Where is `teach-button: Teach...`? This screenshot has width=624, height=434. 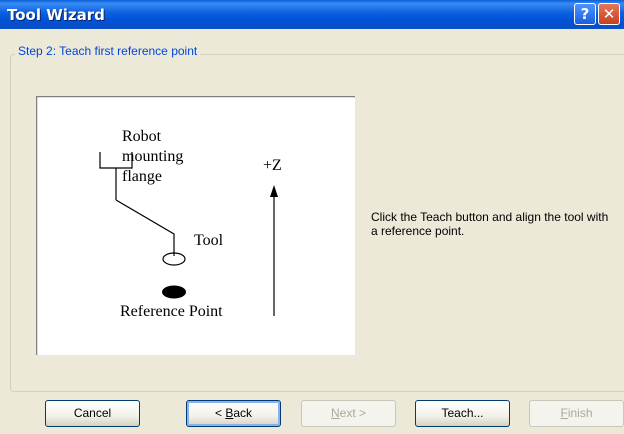
teach-button: Teach... is located at coordinates (462, 413).